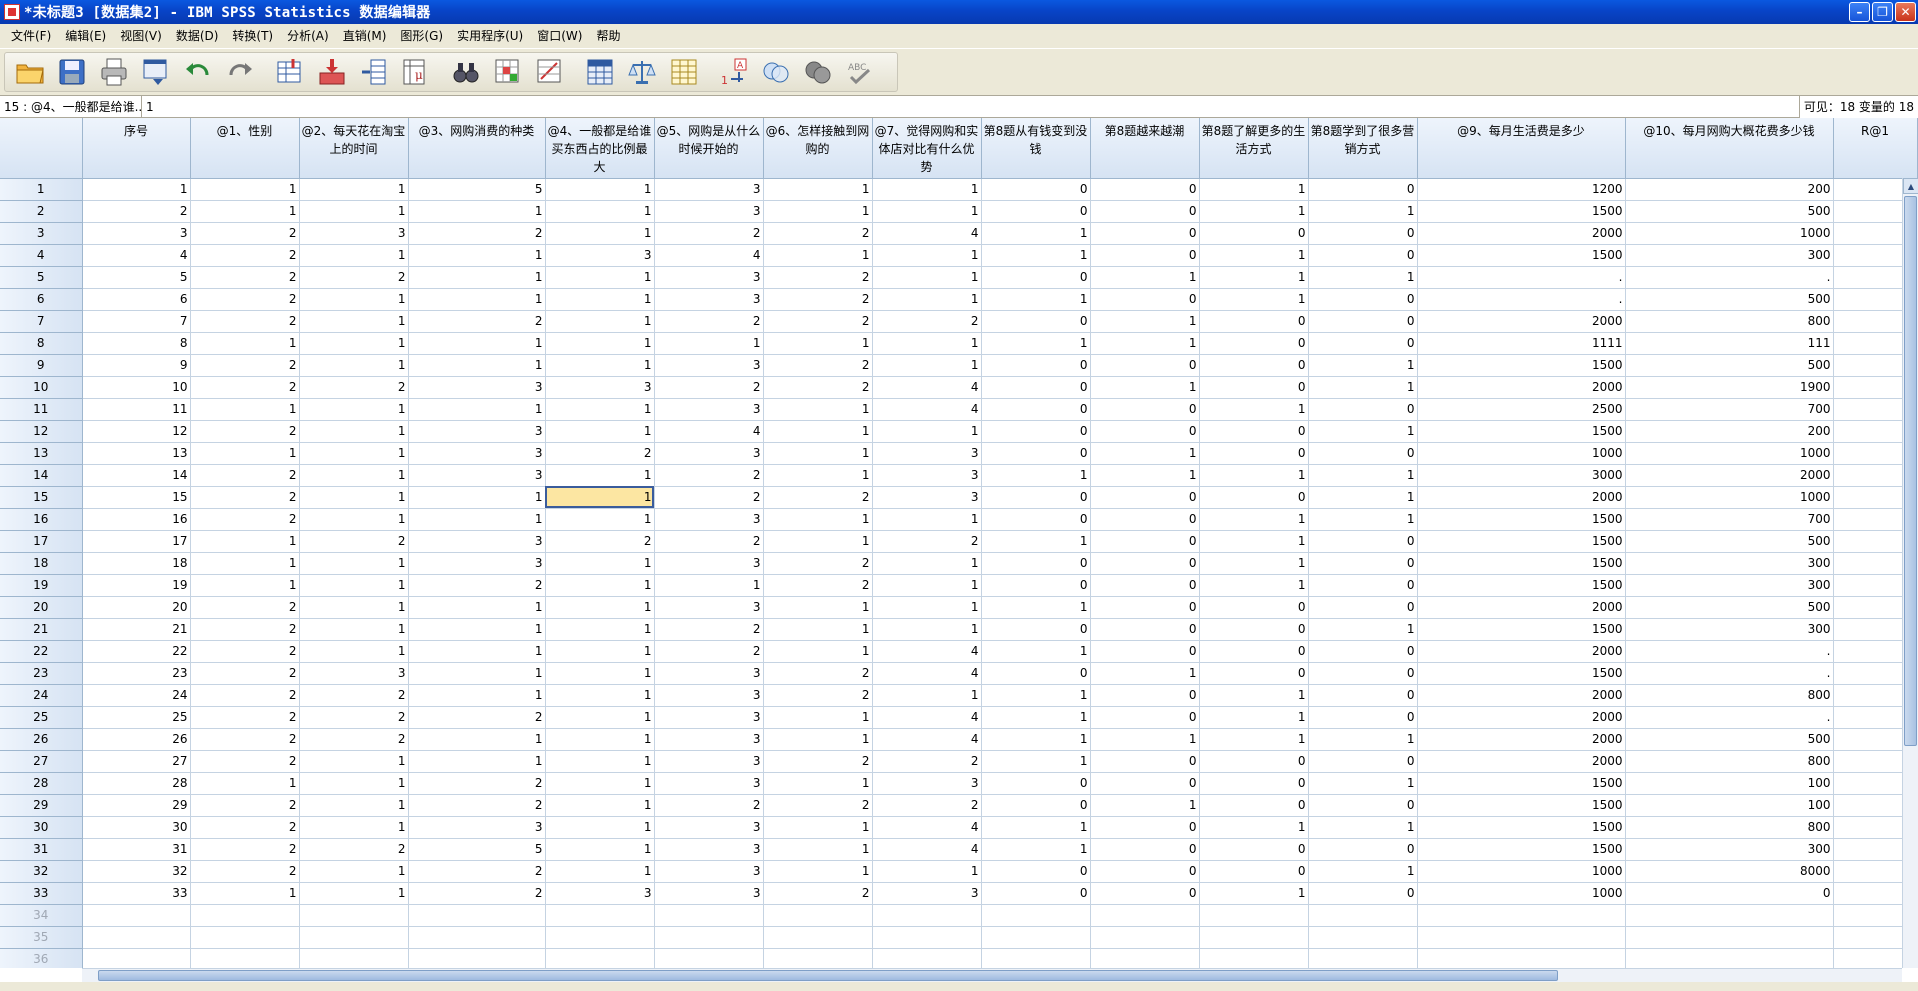  What do you see at coordinates (41, 148) in the screenshot?
I see `grid-corner` at bounding box center [41, 148].